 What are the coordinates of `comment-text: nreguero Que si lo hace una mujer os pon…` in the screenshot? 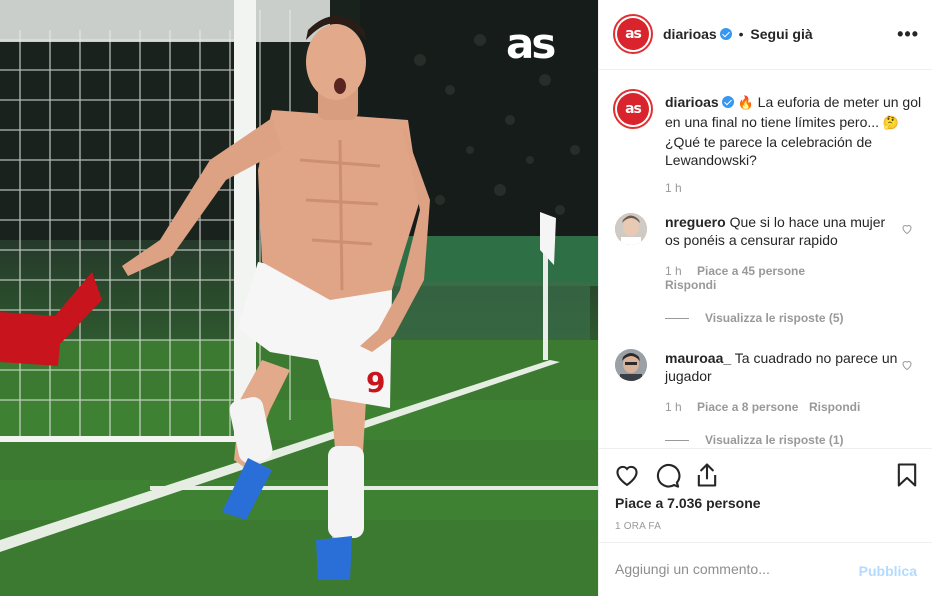 It's located at (783, 231).